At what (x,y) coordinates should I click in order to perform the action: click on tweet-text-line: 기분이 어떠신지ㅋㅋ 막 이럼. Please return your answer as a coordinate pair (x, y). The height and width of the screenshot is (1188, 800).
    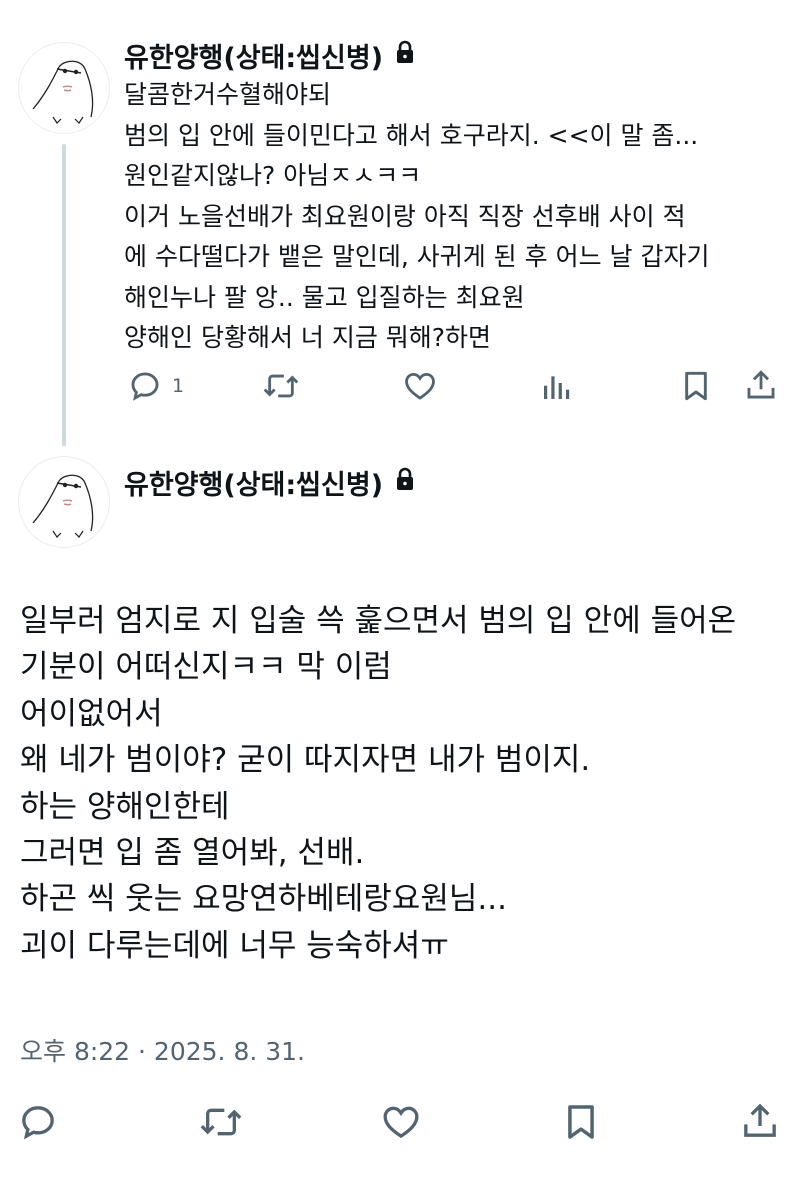
    Looking at the image, I should click on (206, 667).